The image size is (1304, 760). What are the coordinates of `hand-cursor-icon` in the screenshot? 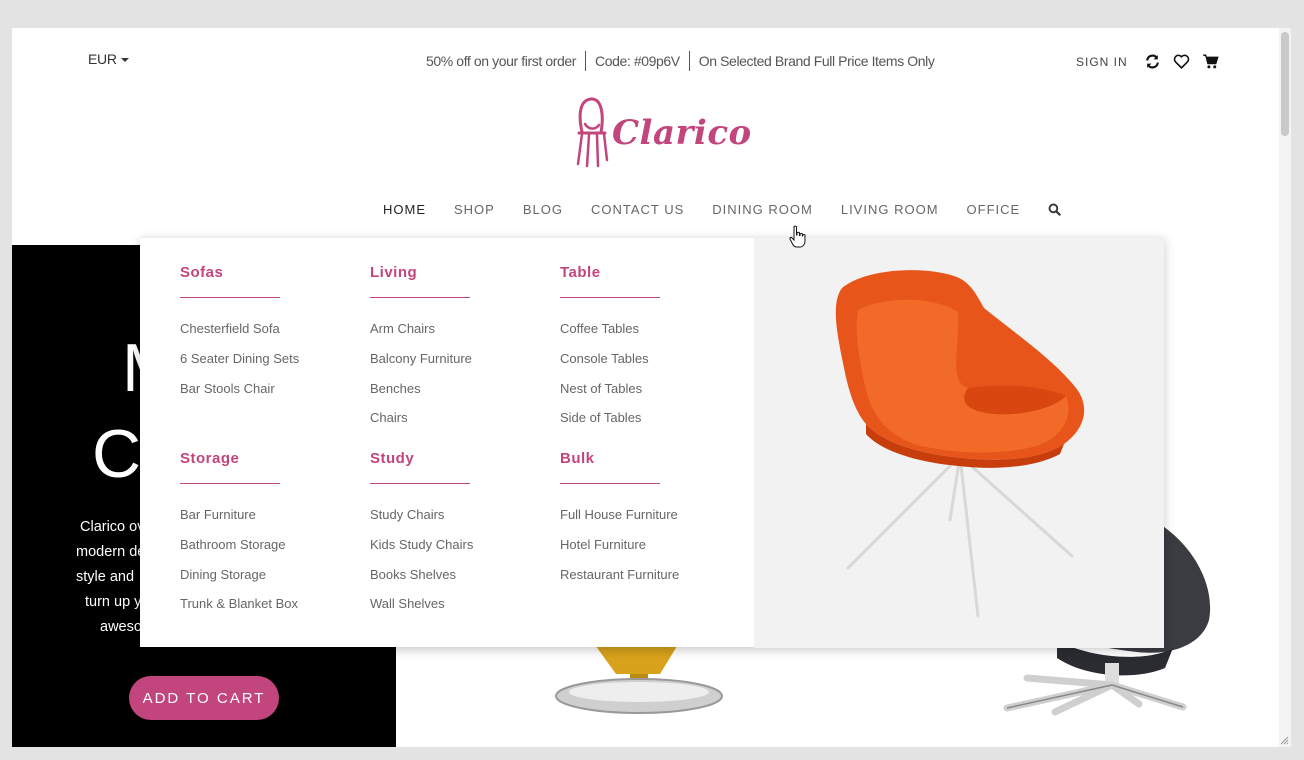 It's located at (797, 236).